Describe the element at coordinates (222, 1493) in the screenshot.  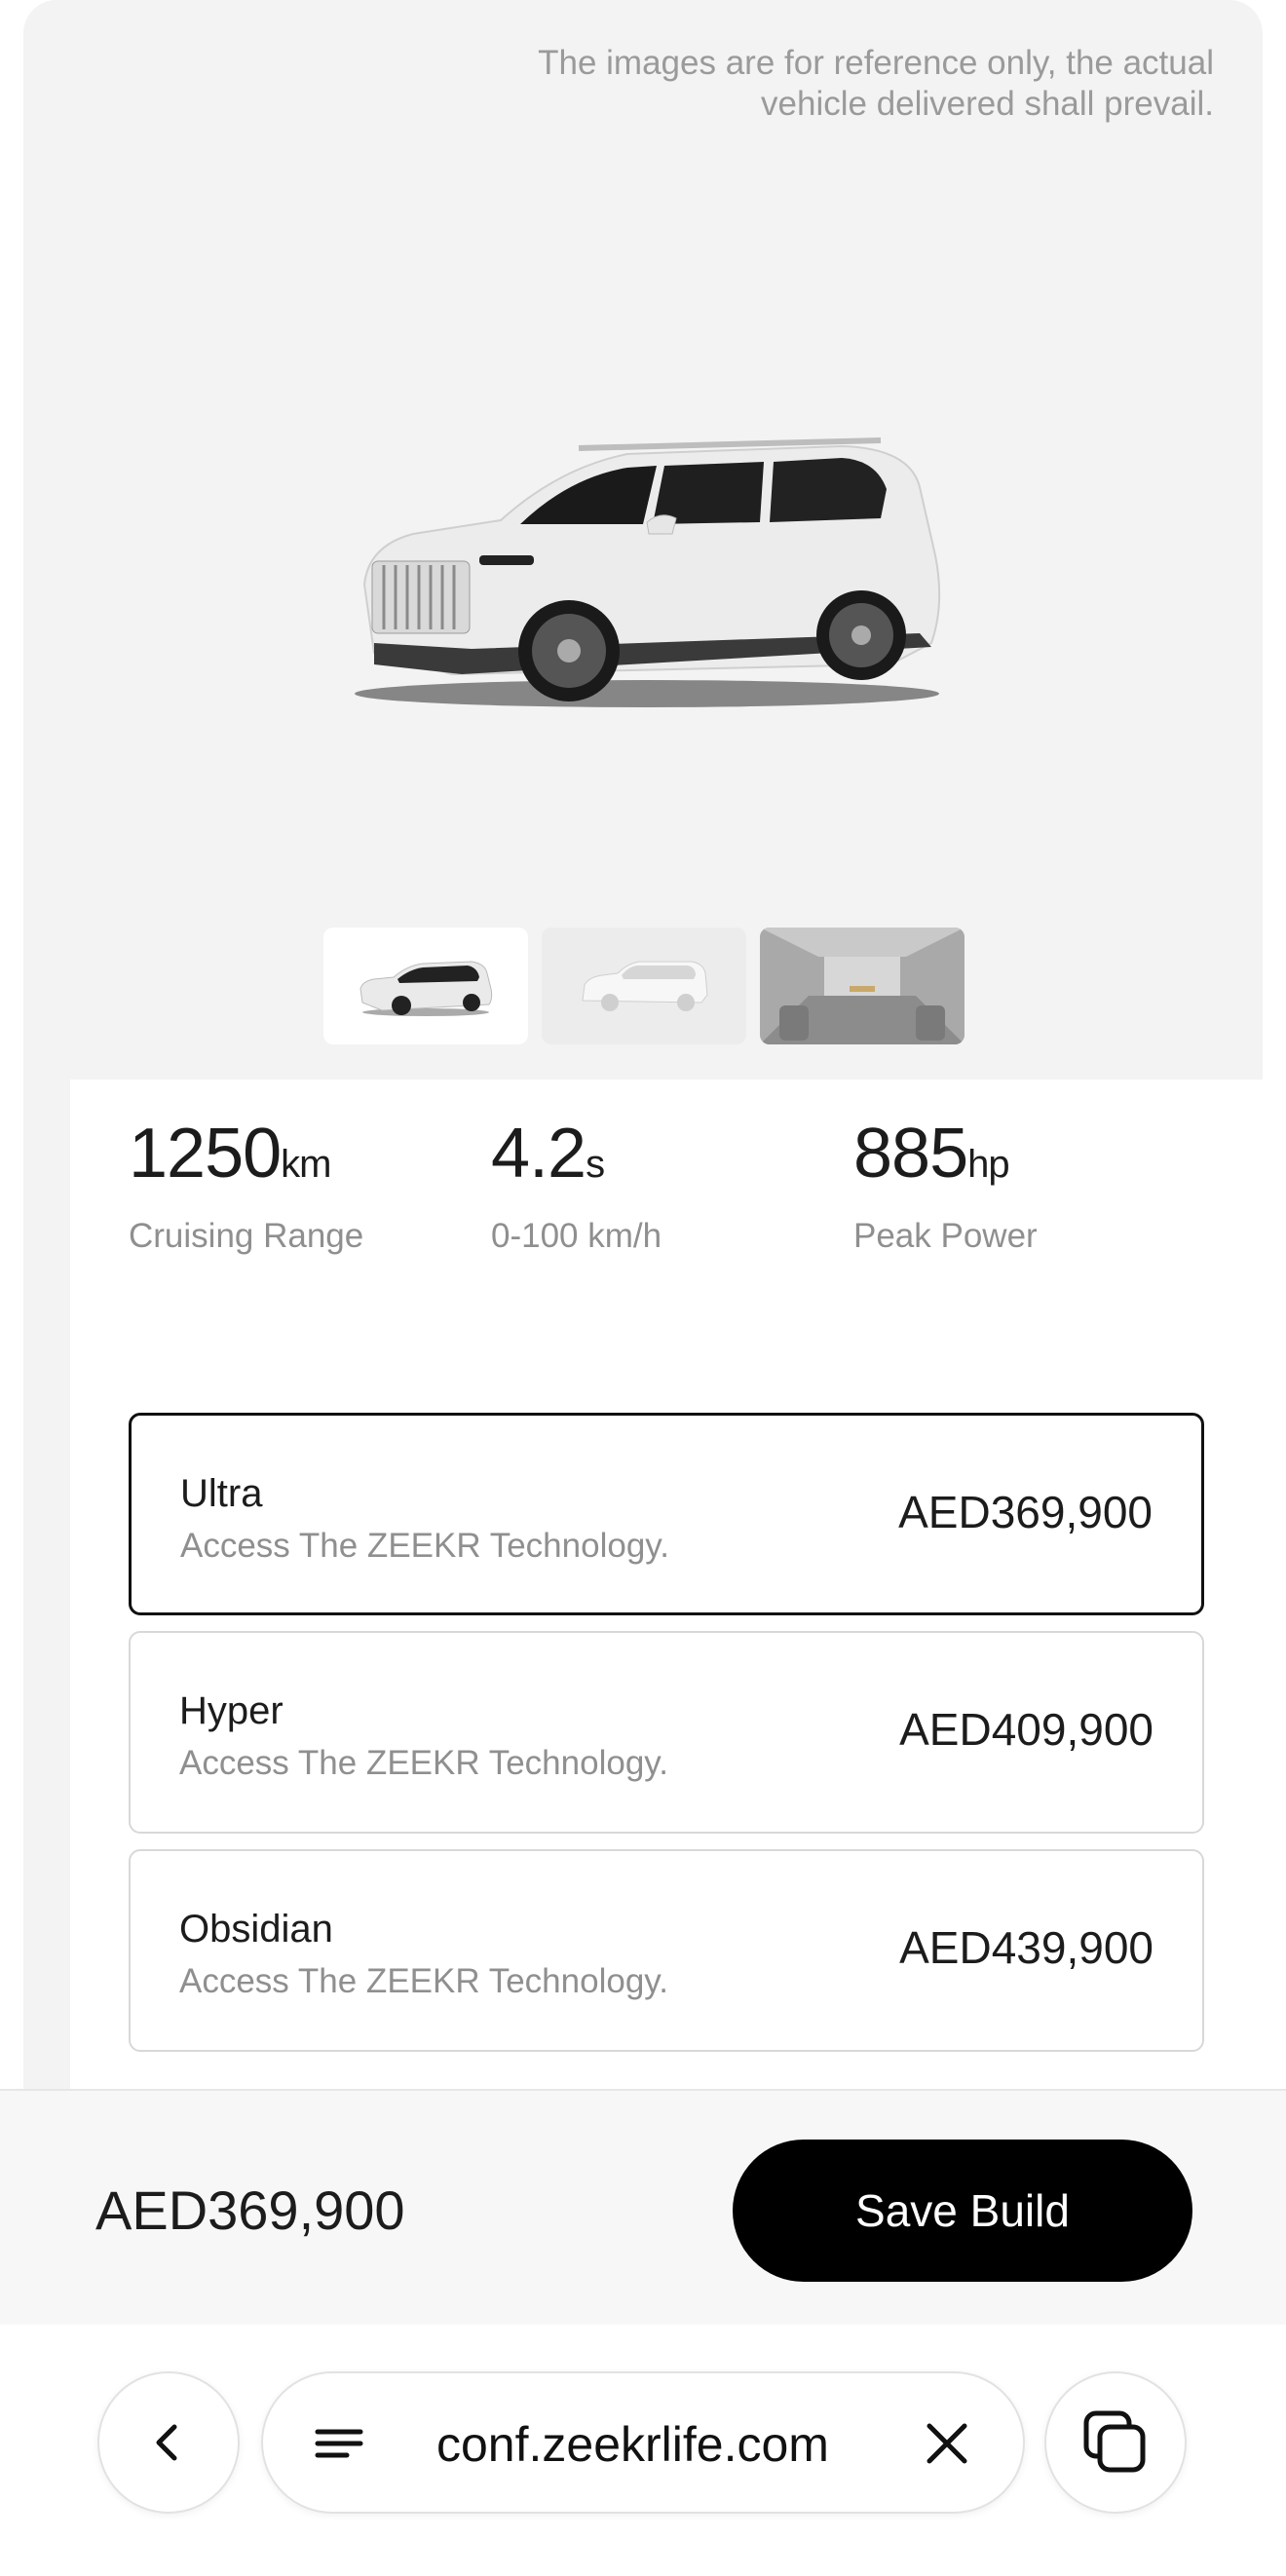
I see `trim-name: Ultra` at that location.